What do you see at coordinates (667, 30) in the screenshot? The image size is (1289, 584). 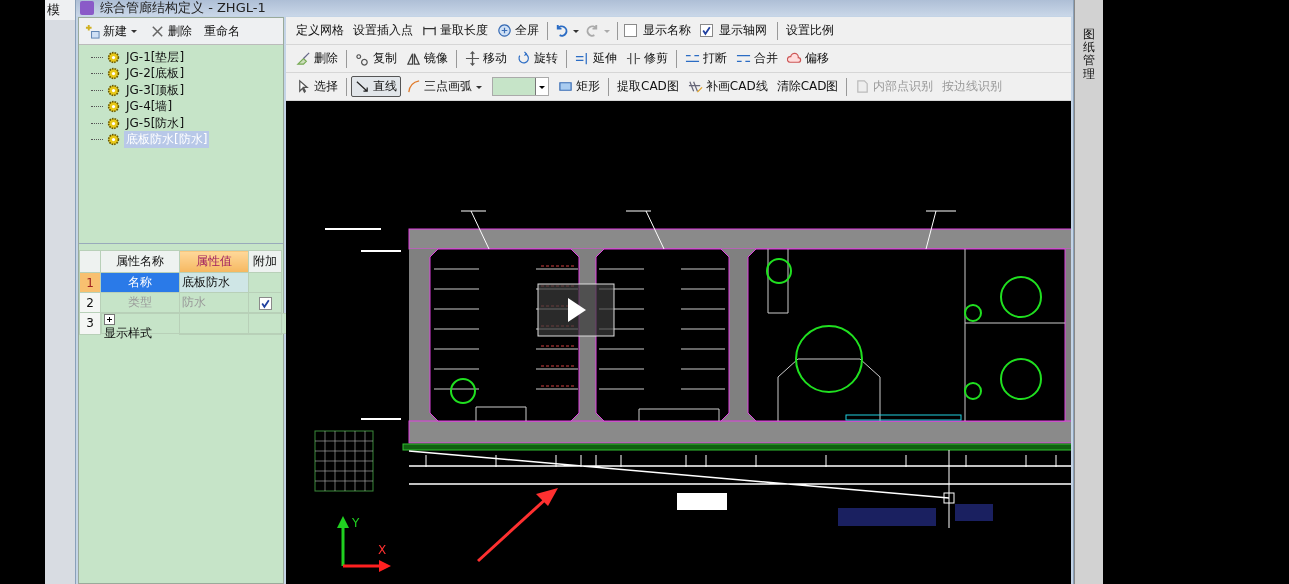 I see `checkbox-text: 显示名称` at bounding box center [667, 30].